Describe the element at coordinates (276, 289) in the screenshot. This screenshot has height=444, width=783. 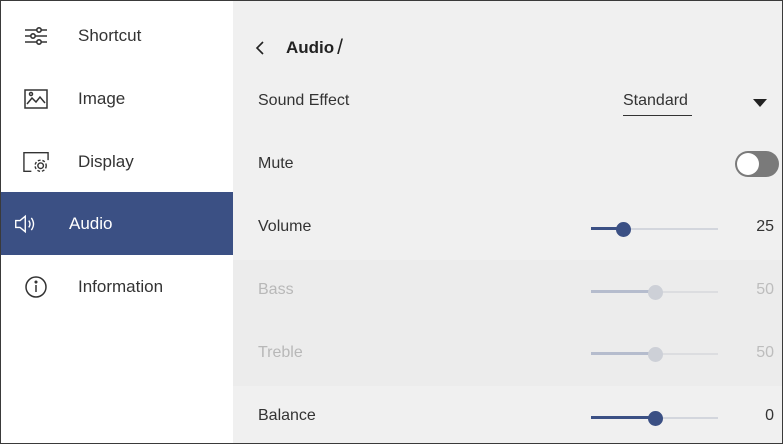
I see `bass-label: Bass` at that location.